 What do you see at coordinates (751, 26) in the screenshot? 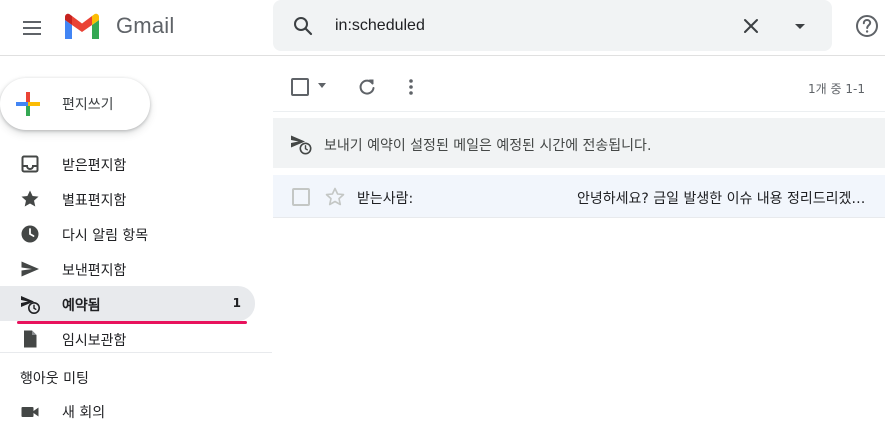
I see `close-icon` at bounding box center [751, 26].